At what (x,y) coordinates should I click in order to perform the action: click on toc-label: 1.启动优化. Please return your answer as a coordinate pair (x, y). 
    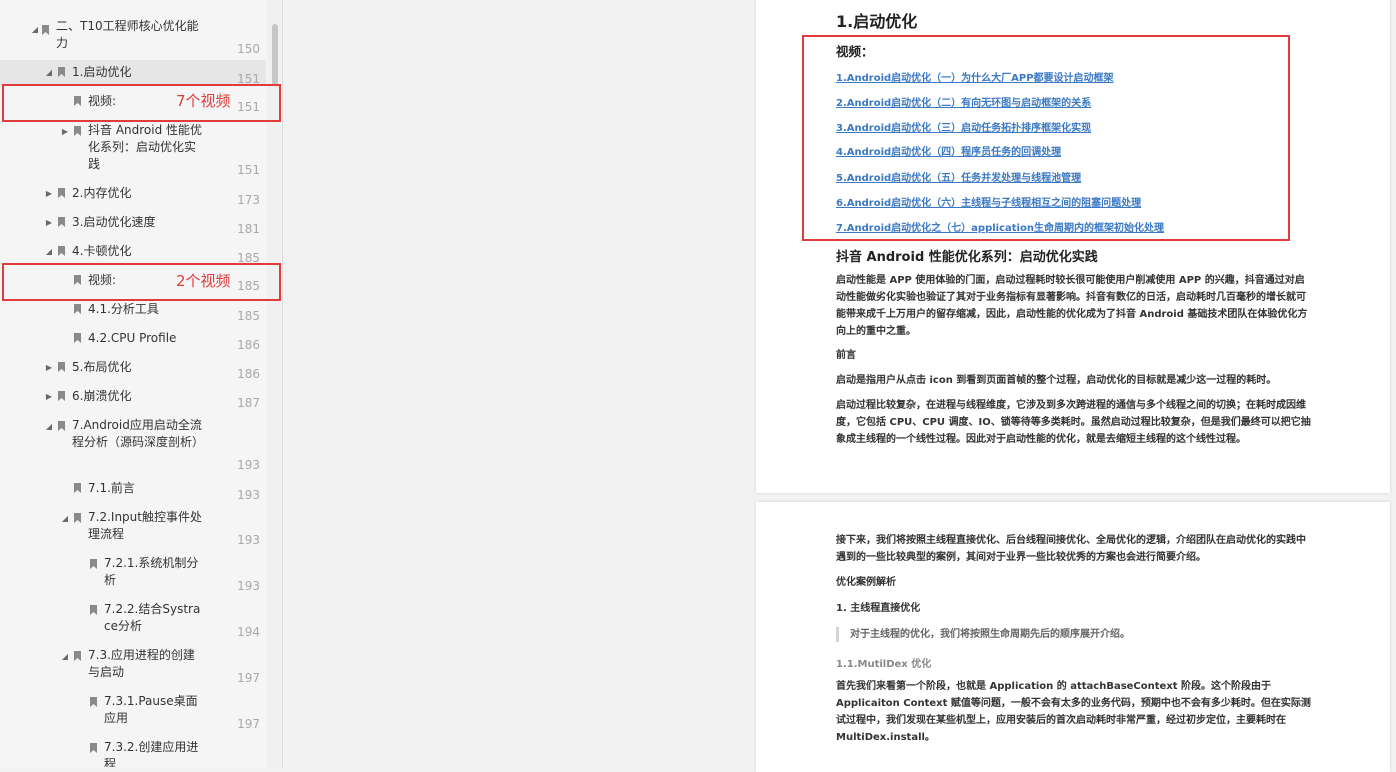
    Looking at the image, I should click on (102, 72).